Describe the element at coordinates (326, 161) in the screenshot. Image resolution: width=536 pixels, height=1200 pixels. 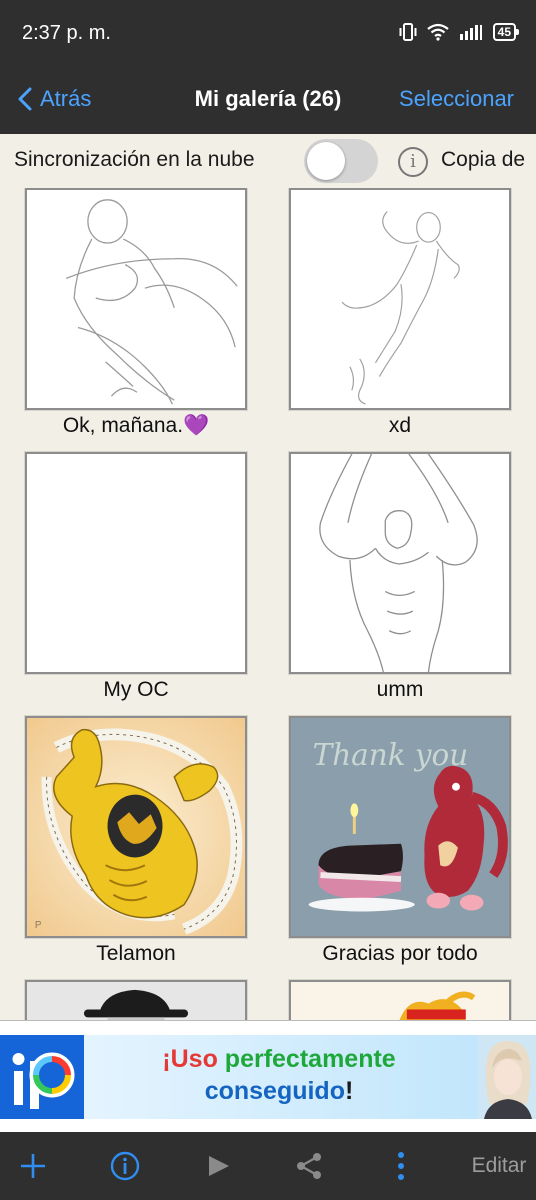
I see `toggle-knob` at that location.